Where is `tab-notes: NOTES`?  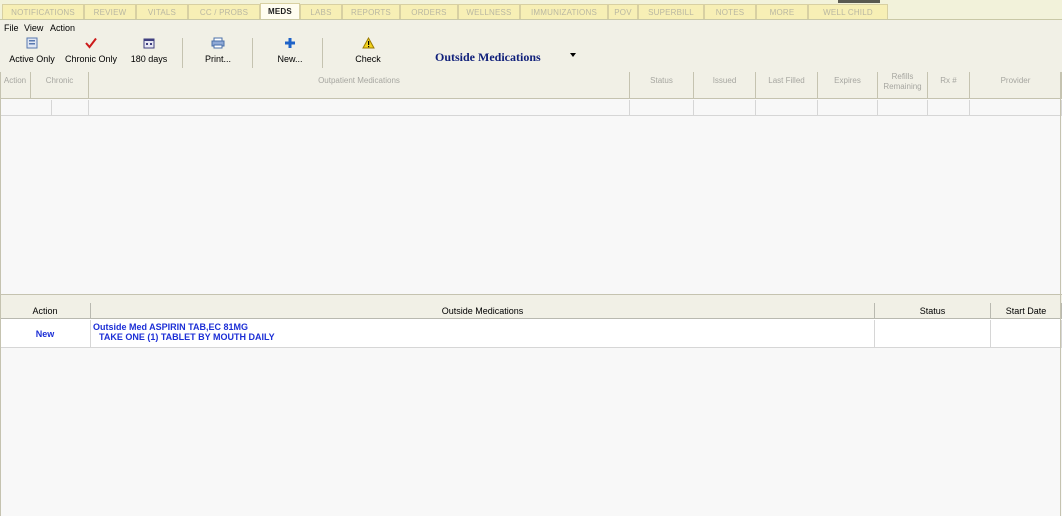
tab-notes: NOTES is located at coordinates (730, 11).